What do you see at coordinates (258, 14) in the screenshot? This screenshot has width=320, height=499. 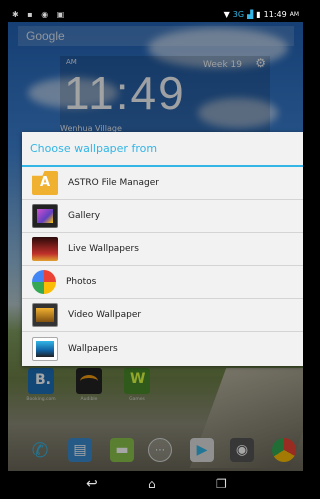 I see `battery-icon: ▮` at bounding box center [258, 14].